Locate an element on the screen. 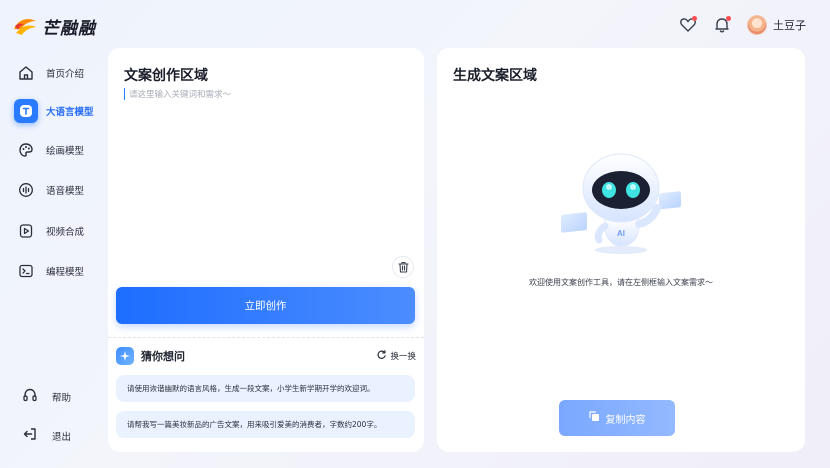  suggestion-item: 请使用诙谐幽默的语言风格，生成一段文案，小学生新学期开学的欢迎词。 is located at coordinates (265, 388).